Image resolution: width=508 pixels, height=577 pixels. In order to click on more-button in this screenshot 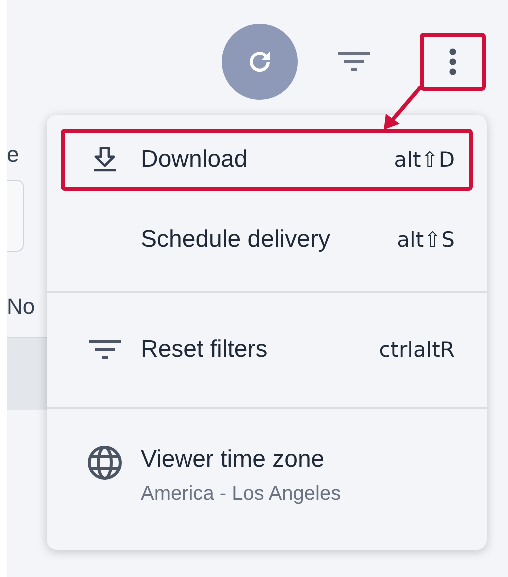, I will do `click(453, 62)`.